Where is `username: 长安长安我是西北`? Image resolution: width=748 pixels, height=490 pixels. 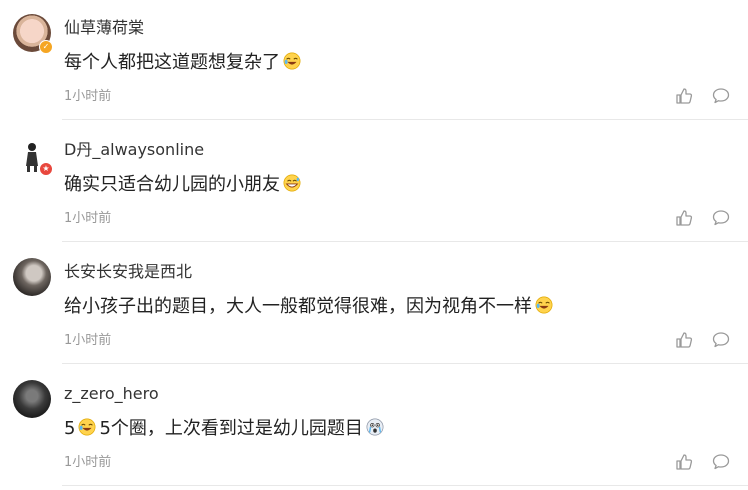
username: 长安长安我是西北 is located at coordinates (128, 272).